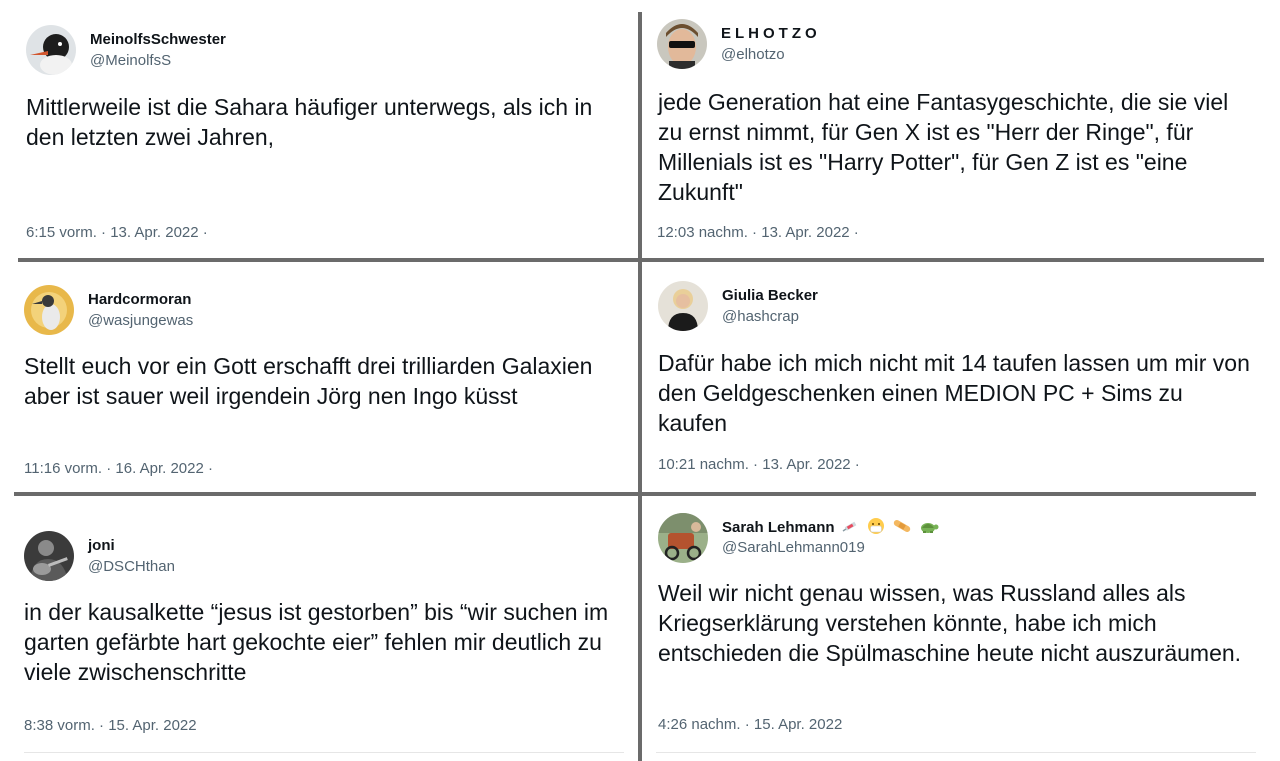 Image resolution: width=1280 pixels, height=761 pixels. Describe the element at coordinates (778, 527) in the screenshot. I see `display-name: Sarah Lehmann` at that location.